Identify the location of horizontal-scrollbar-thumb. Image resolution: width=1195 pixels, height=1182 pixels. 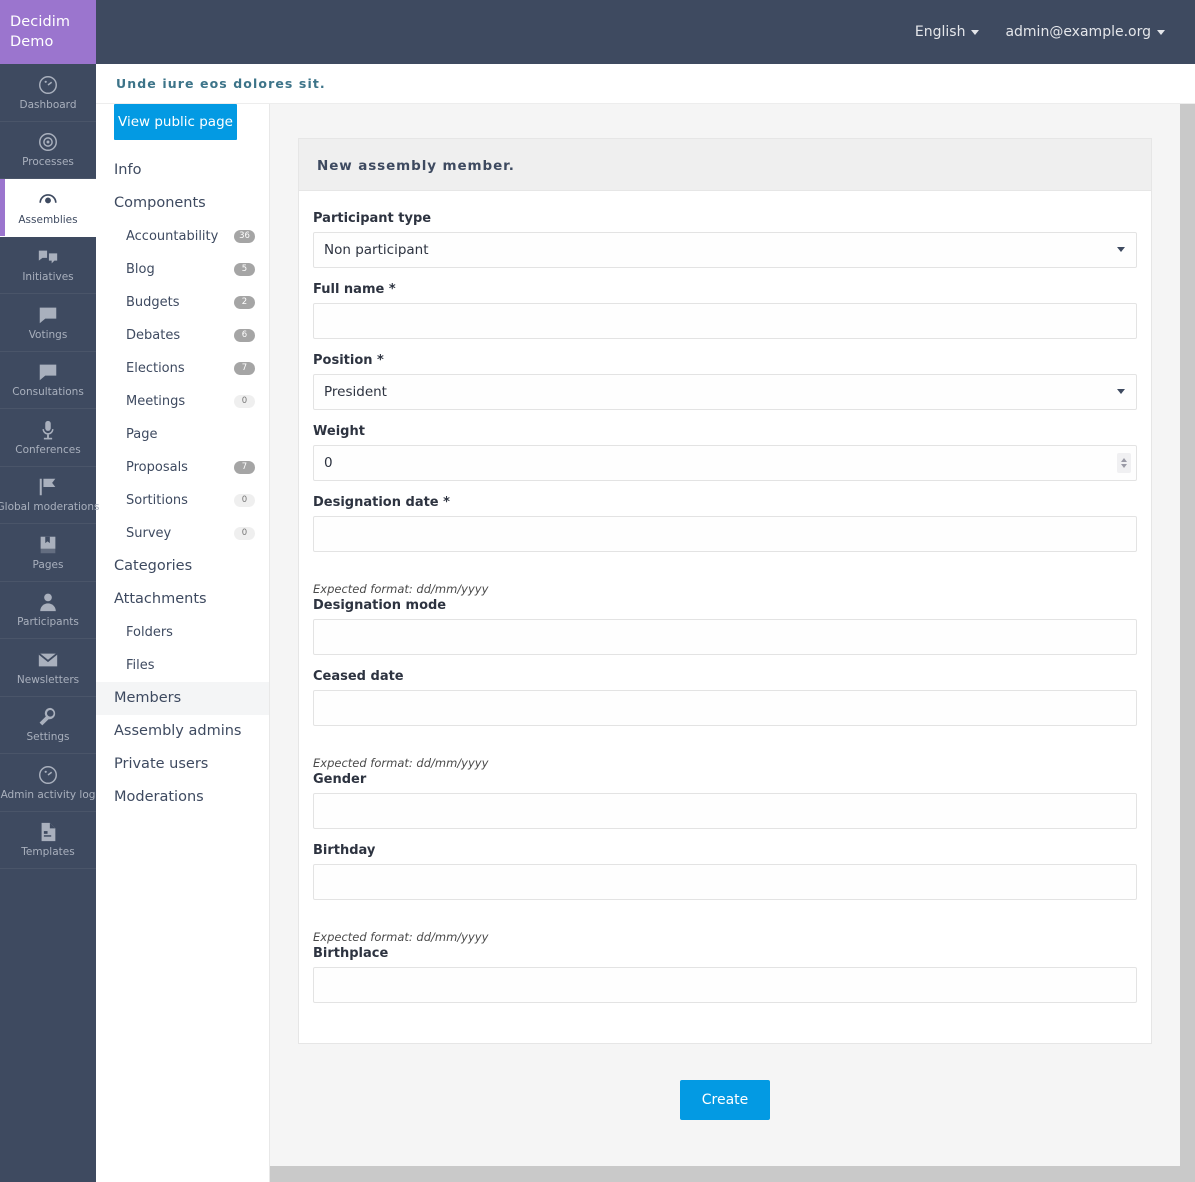
(732, 1174).